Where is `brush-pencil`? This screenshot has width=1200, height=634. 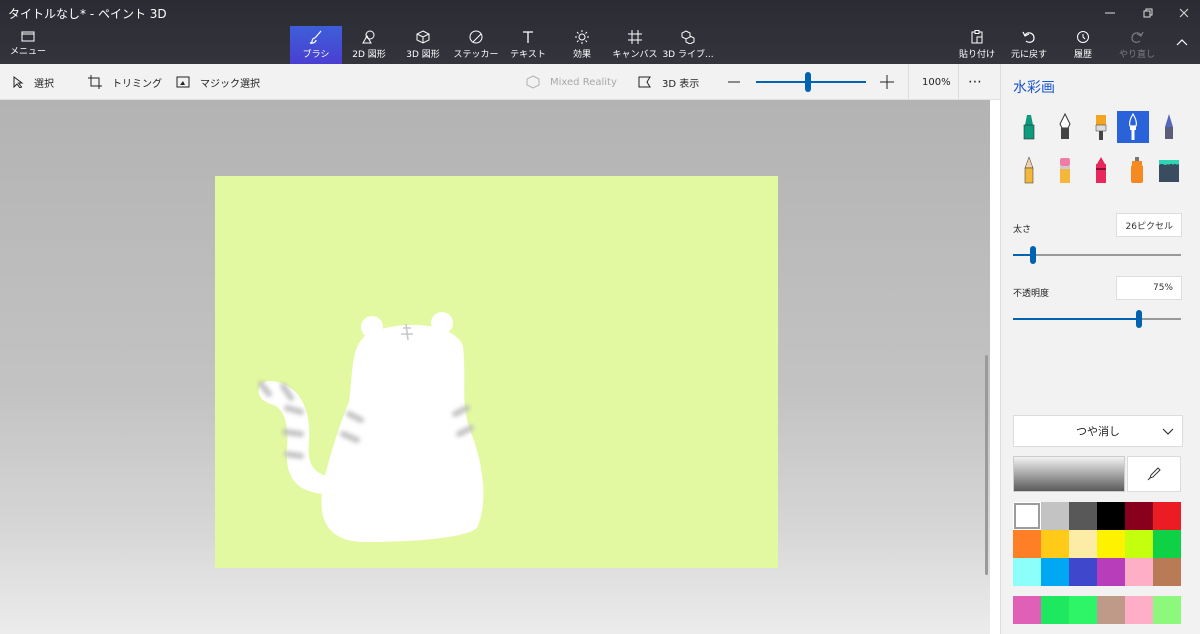 brush-pencil is located at coordinates (1029, 170).